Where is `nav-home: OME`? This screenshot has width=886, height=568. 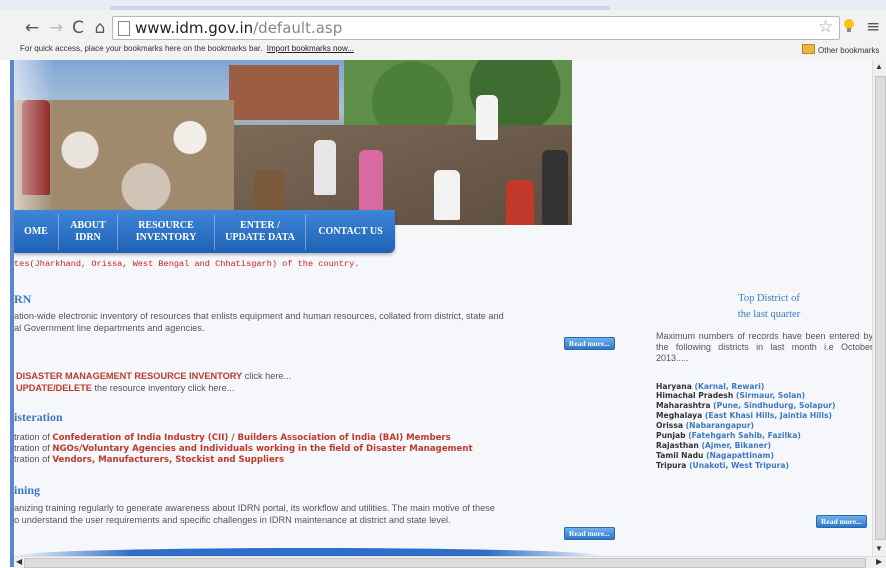 nav-home: OME is located at coordinates (36, 231).